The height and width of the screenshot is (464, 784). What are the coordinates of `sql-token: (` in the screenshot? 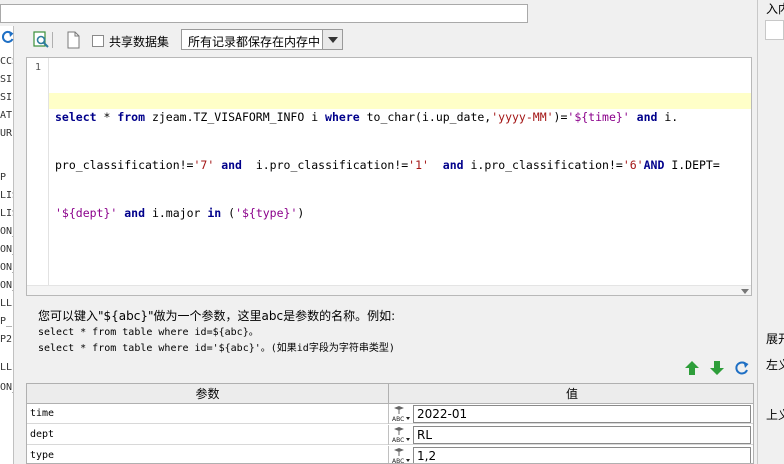 It's located at (228, 213).